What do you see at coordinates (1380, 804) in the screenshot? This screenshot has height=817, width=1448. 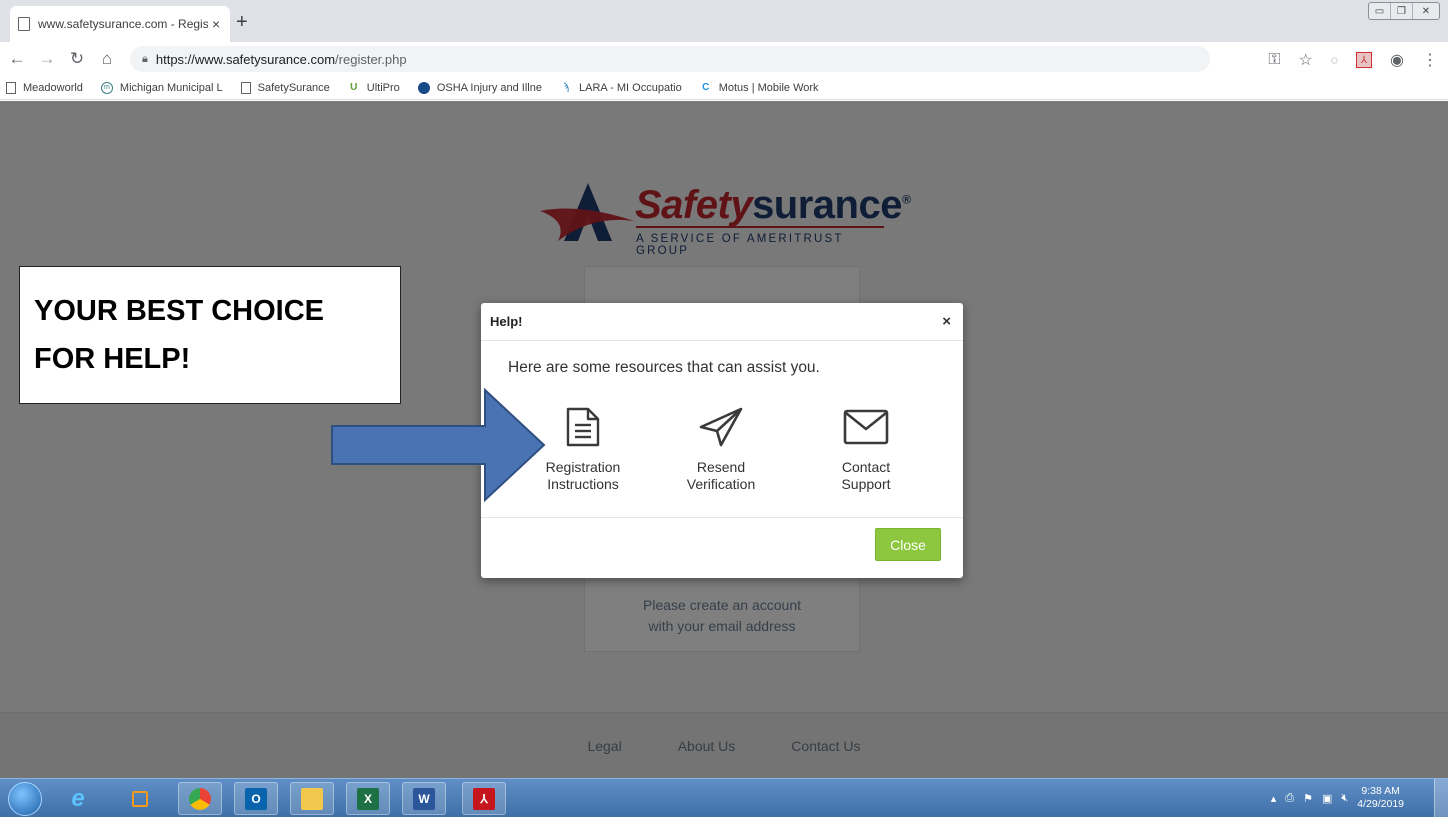 I see `clock-date: 4/29/2019` at bounding box center [1380, 804].